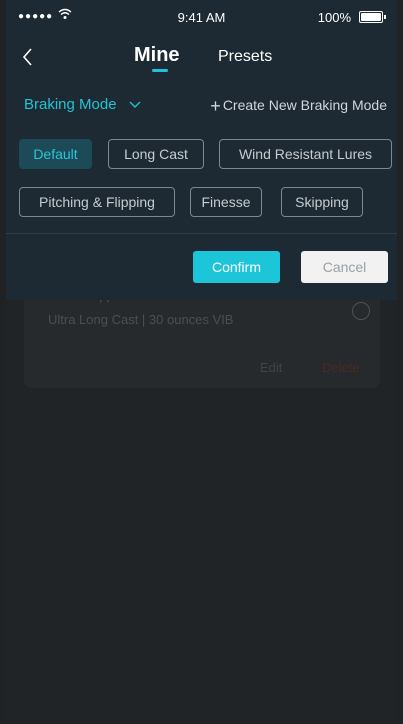 Image resolution: width=403 pixels, height=724 pixels. I want to click on create-label: Create New Braking Mode, so click(304, 105).